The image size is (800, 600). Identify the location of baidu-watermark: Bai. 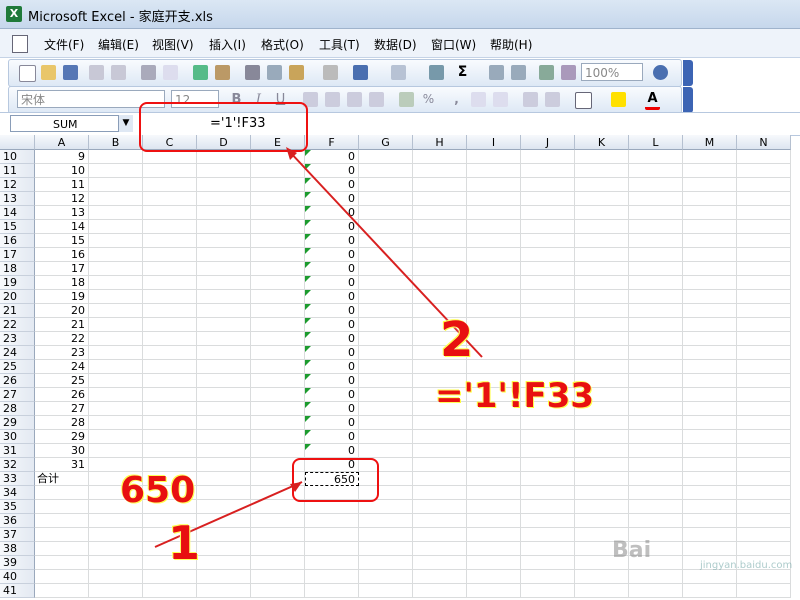
(632, 550).